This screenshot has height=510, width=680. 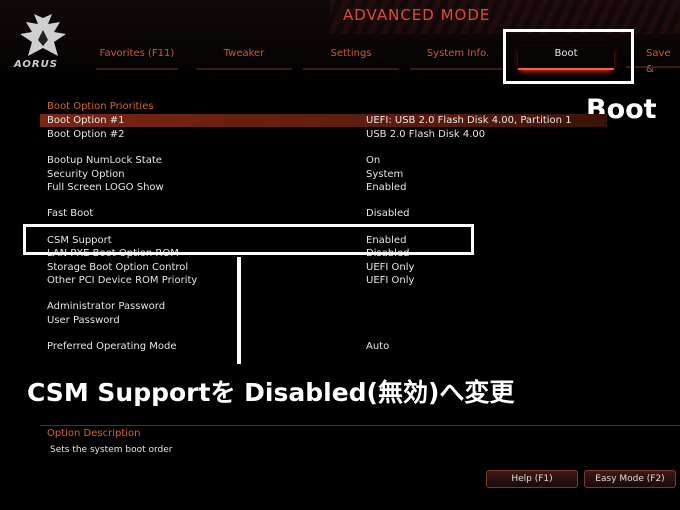 What do you see at coordinates (327, 174) in the screenshot?
I see `setting-row-security-option: Security Option System` at bounding box center [327, 174].